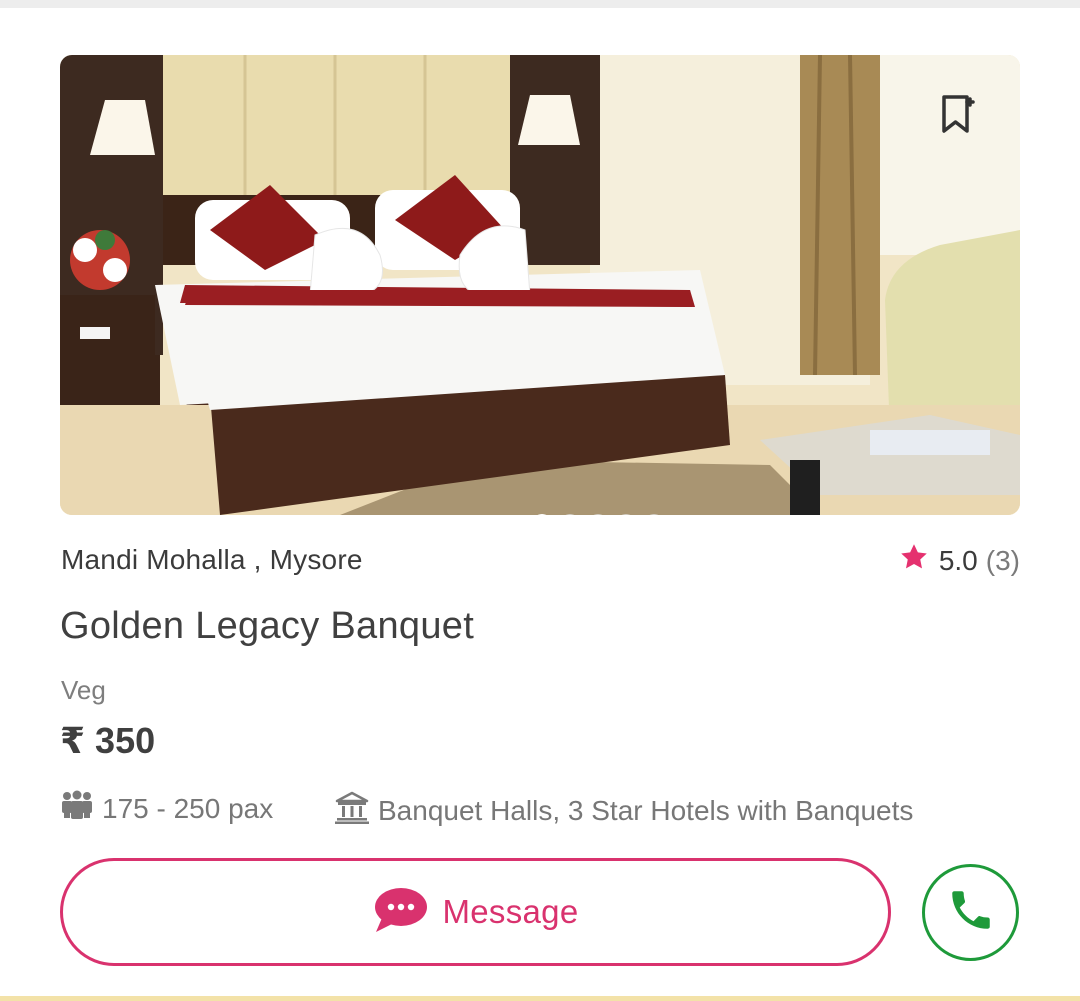 The height and width of the screenshot is (1001, 1080). What do you see at coordinates (352, 810) in the screenshot?
I see `building-icon` at bounding box center [352, 810].